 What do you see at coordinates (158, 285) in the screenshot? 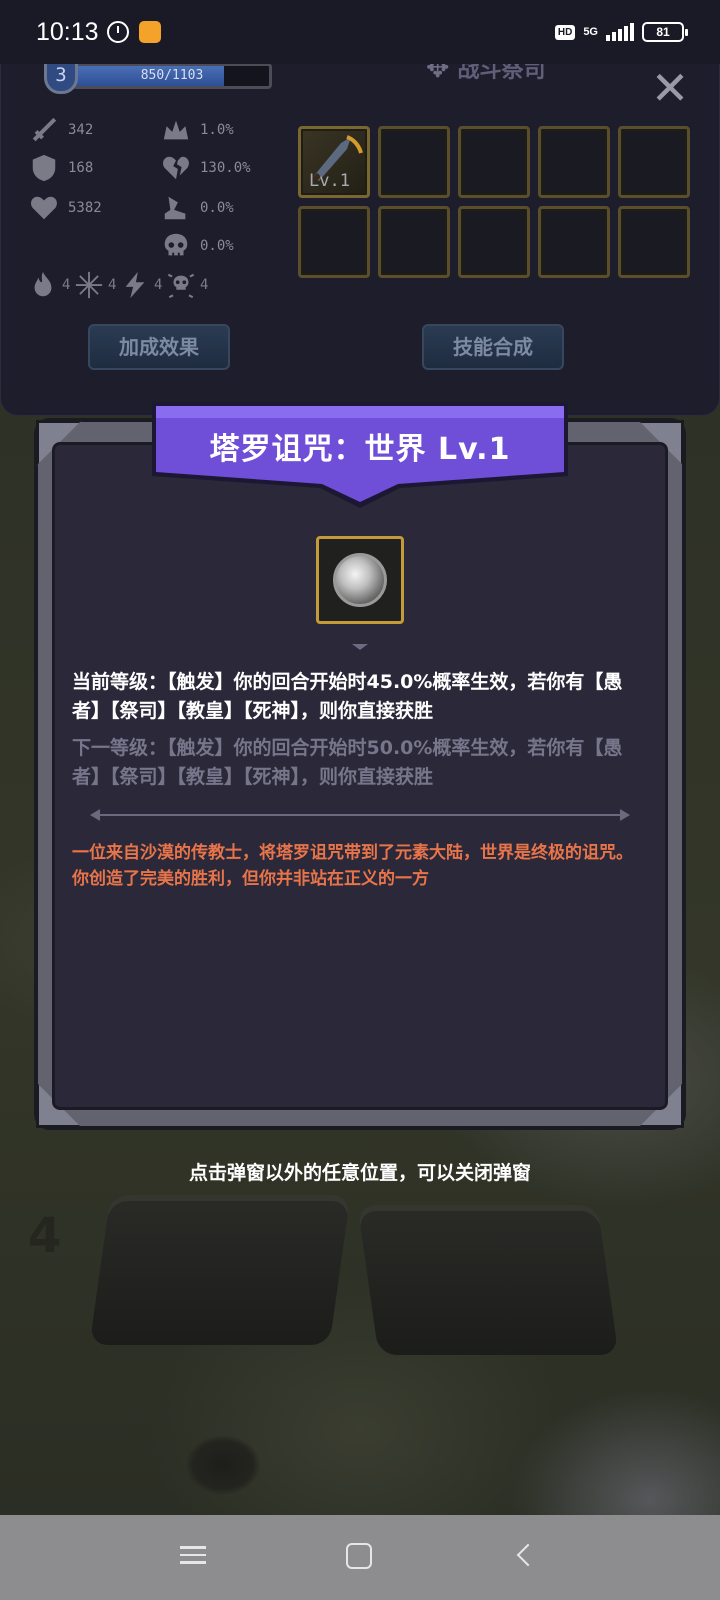
I see `lightning-value: 4` at bounding box center [158, 285].